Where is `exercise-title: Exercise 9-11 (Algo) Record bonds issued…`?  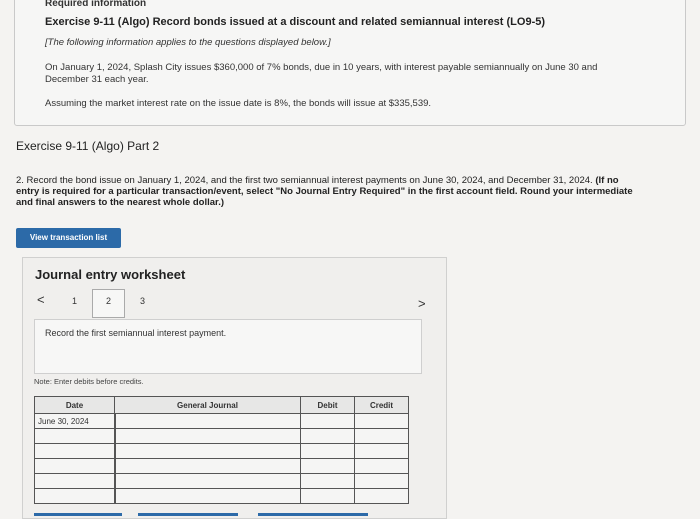 exercise-title: Exercise 9-11 (Algo) Record bonds issued… is located at coordinates (295, 22).